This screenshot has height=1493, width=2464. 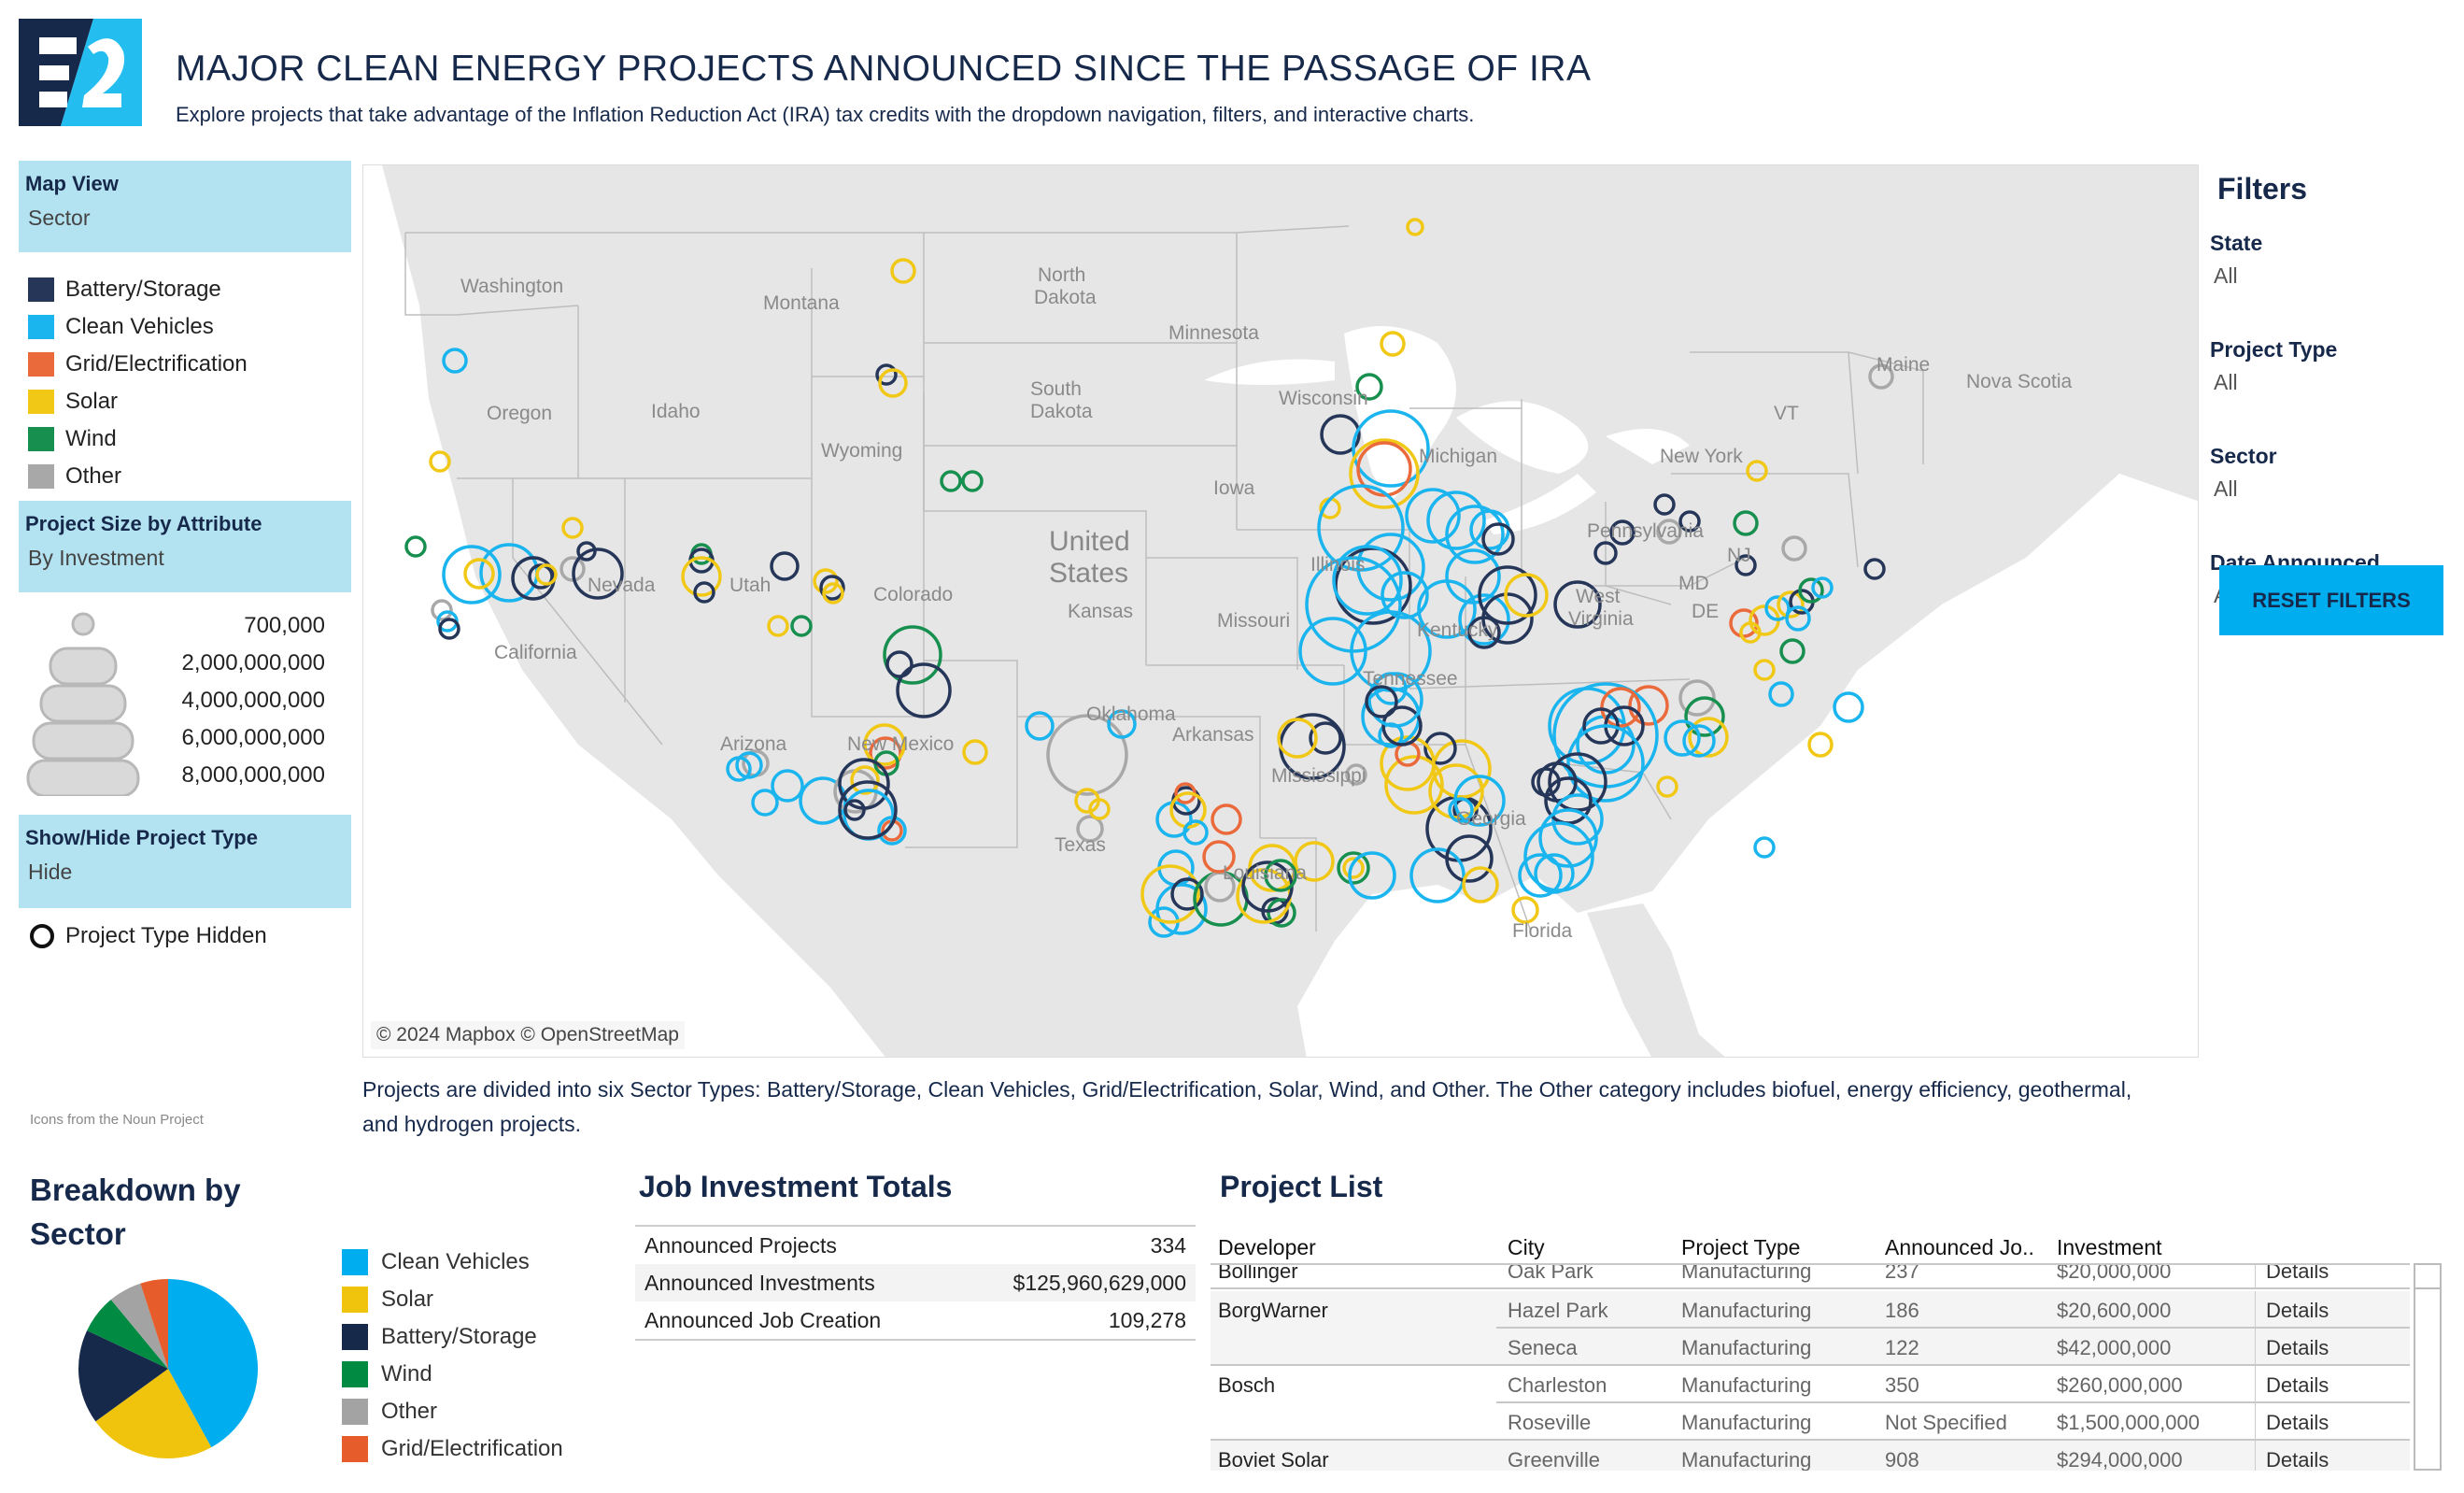 I want to click on filter-label: Sector, so click(x=2243, y=456).